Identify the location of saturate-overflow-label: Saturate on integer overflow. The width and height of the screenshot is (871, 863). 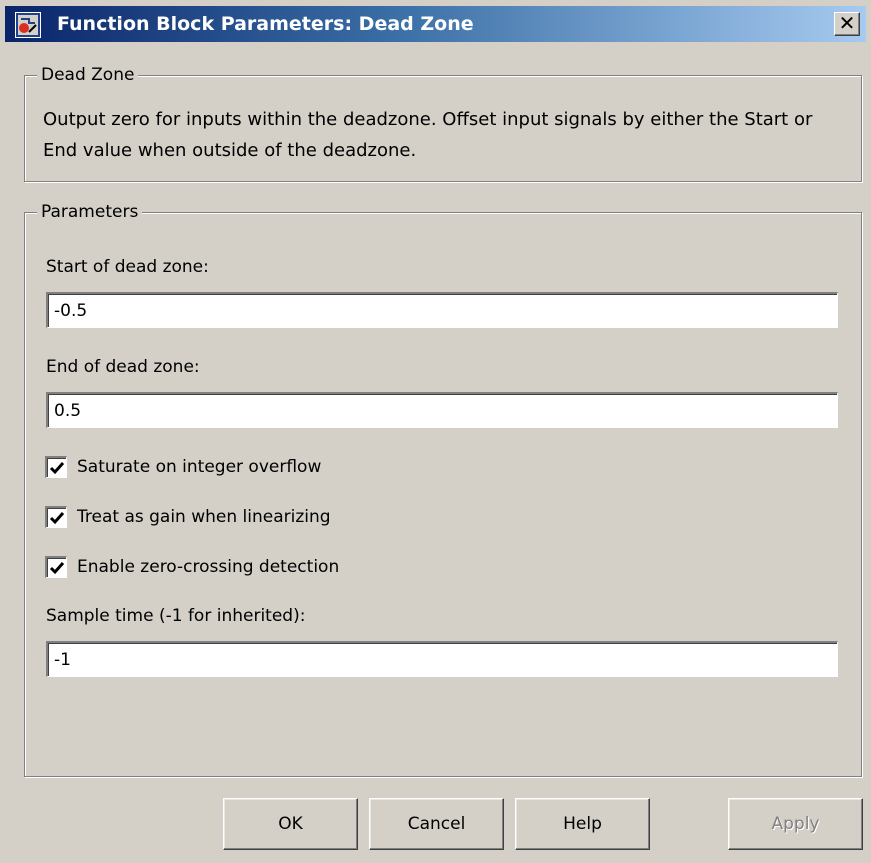
(199, 467).